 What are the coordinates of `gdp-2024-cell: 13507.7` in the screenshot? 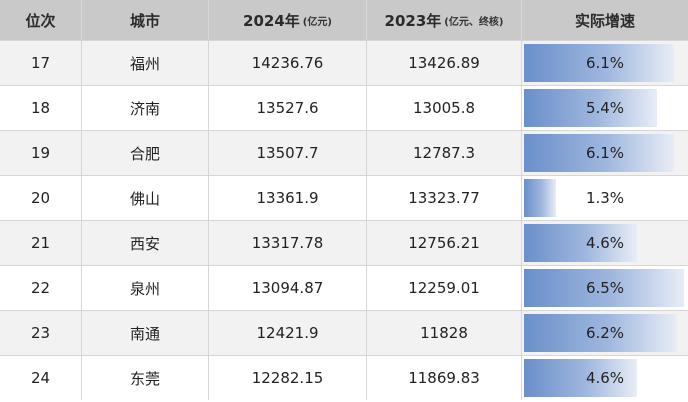 It's located at (288, 153).